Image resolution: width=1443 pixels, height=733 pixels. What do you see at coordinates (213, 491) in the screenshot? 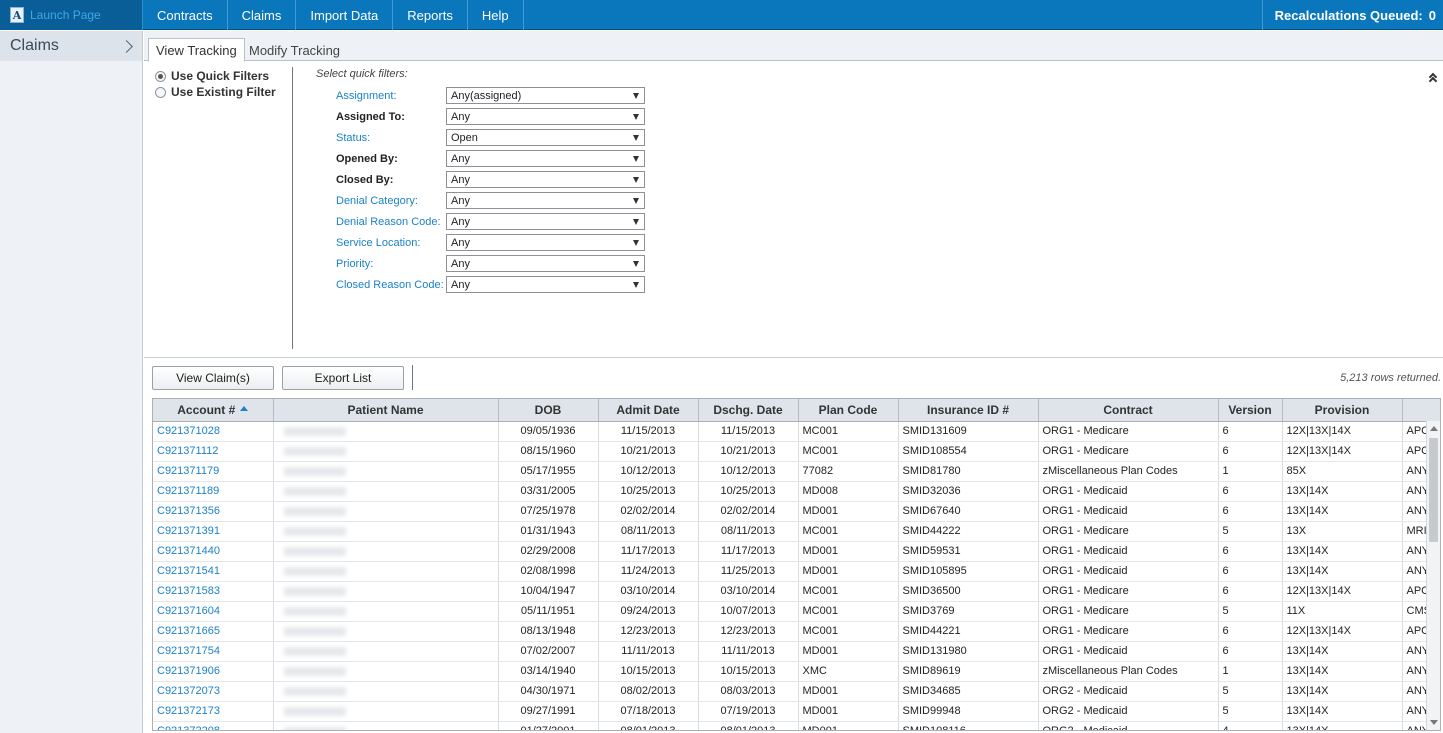
I see `account-link: C921371189` at bounding box center [213, 491].